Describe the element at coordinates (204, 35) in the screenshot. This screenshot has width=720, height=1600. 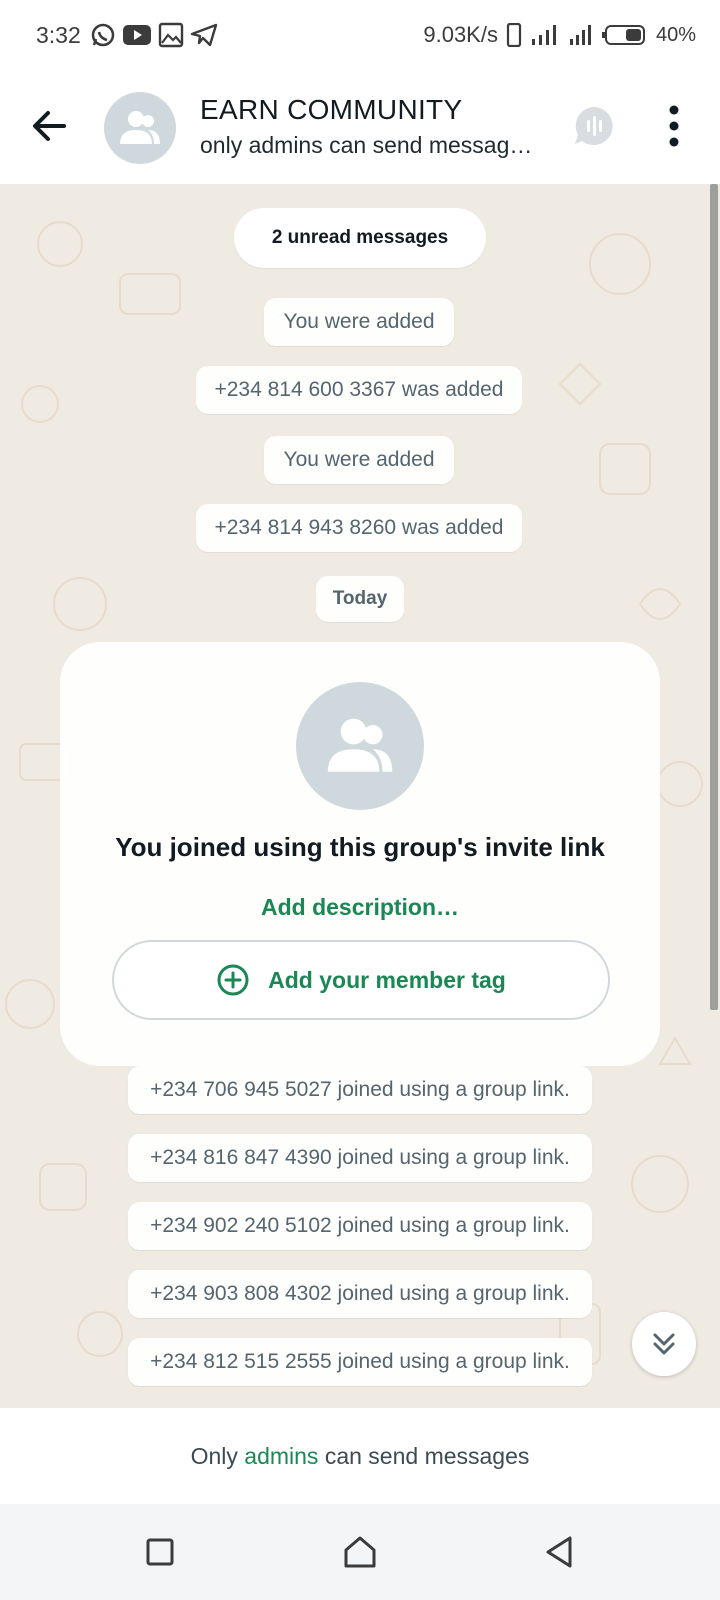
I see `telegram-icon` at that location.